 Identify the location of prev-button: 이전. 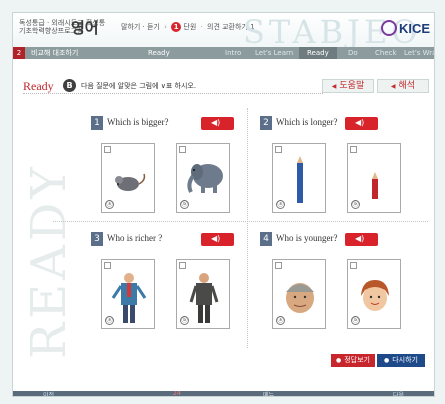
(48, 393).